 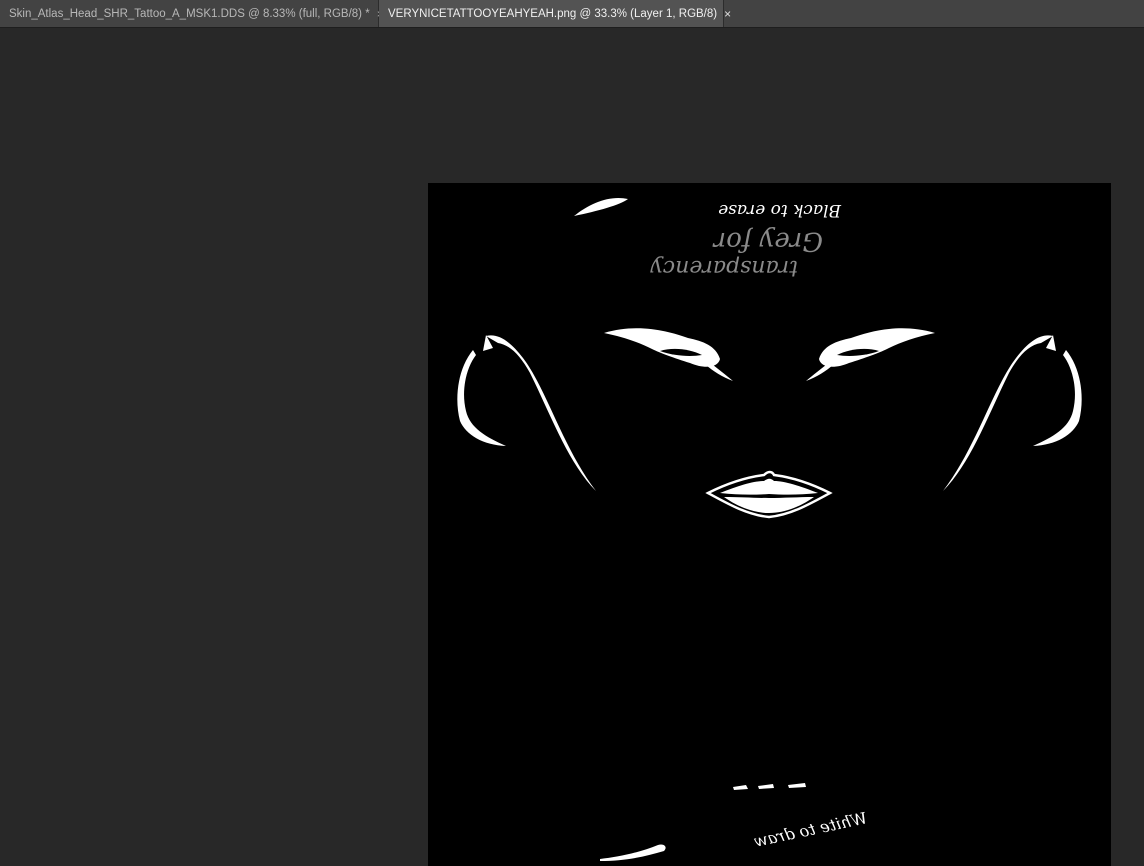 I want to click on annotation-grey-text-2: transparency, so click(x=724, y=267).